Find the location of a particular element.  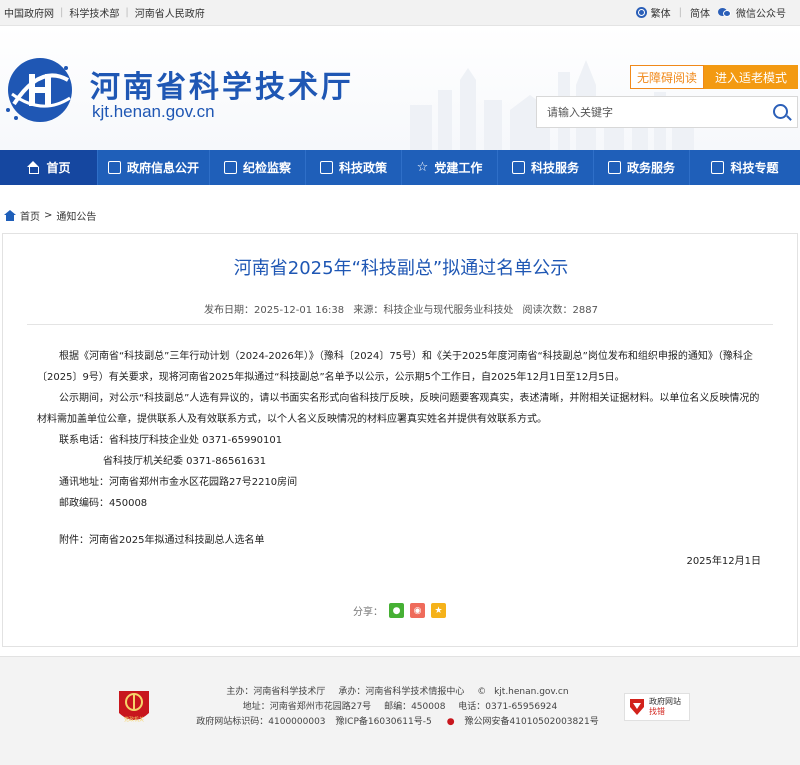

footer-address: 地址：河南省郑州市花园路27号 is located at coordinates (307, 707).